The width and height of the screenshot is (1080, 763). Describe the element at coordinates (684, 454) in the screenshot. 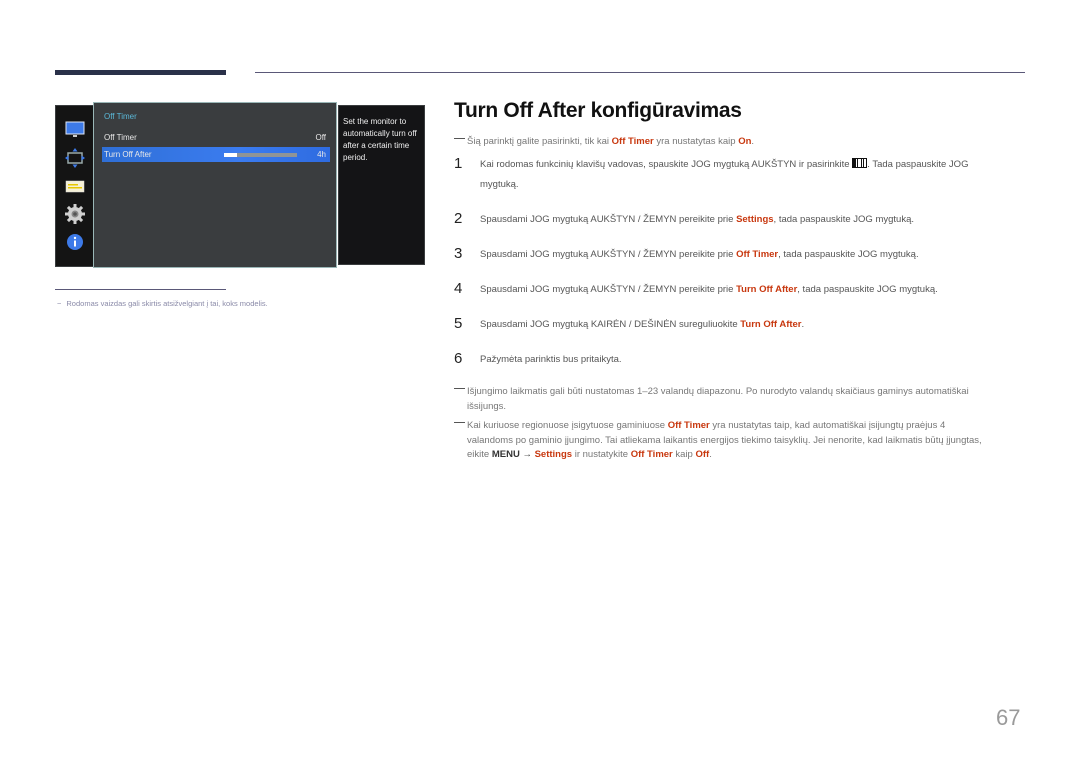

I see `note-text: kaip` at that location.